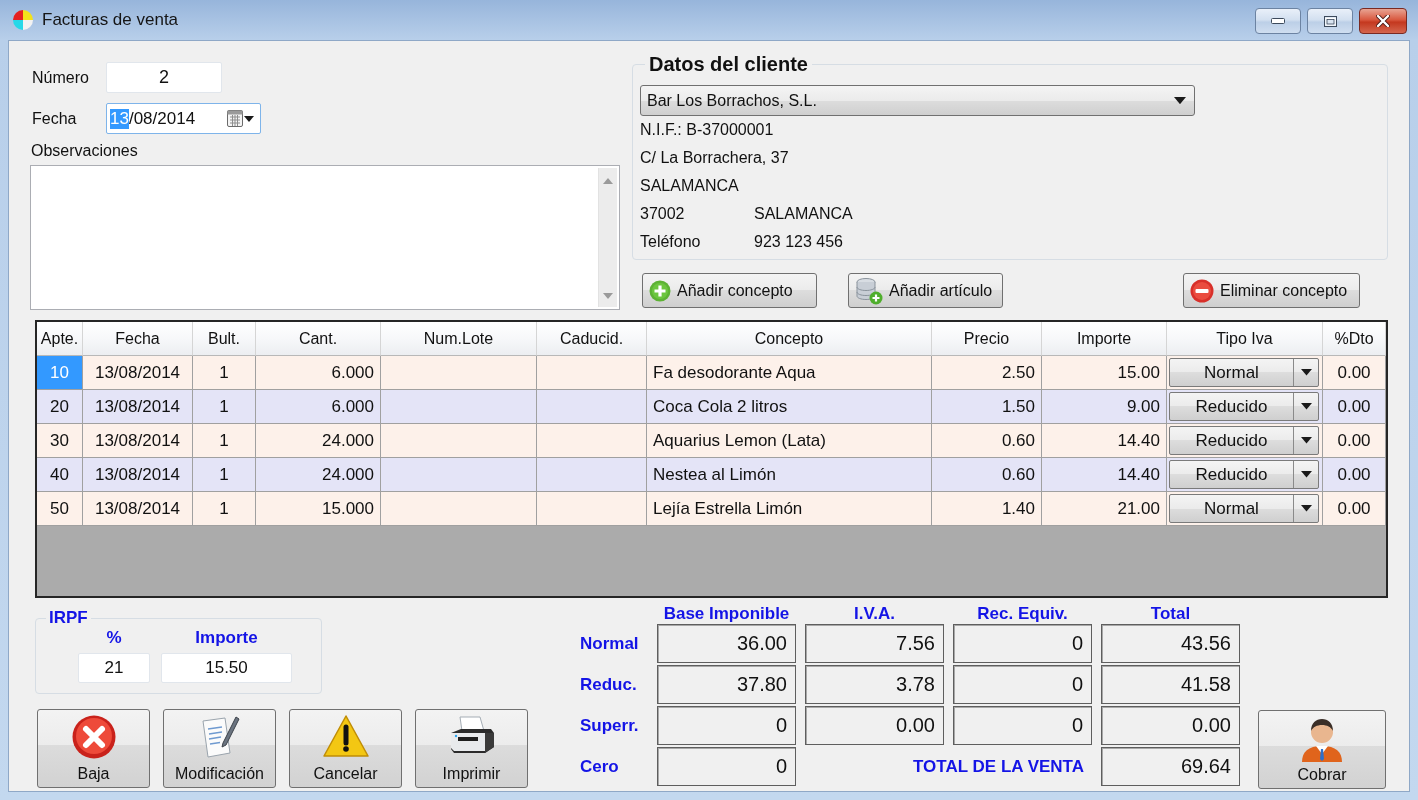  What do you see at coordinates (789, 509) in the screenshot?
I see `table-cell: Lejía Estrella Limón` at bounding box center [789, 509].